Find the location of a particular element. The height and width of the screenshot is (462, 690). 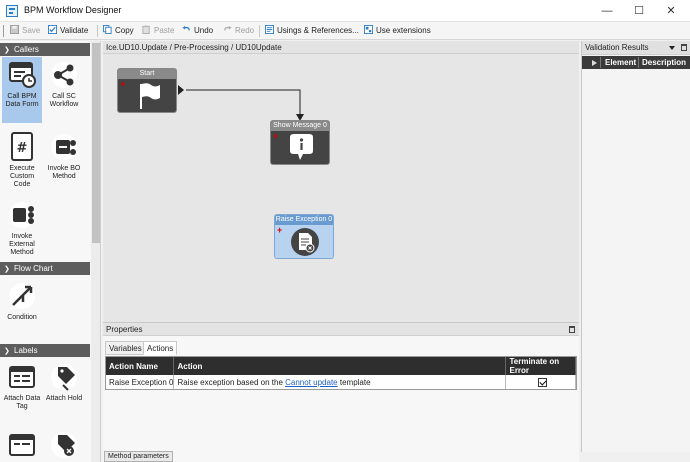

tool-execute-custom-code: # Execute Custom Code is located at coordinates (22, 160).